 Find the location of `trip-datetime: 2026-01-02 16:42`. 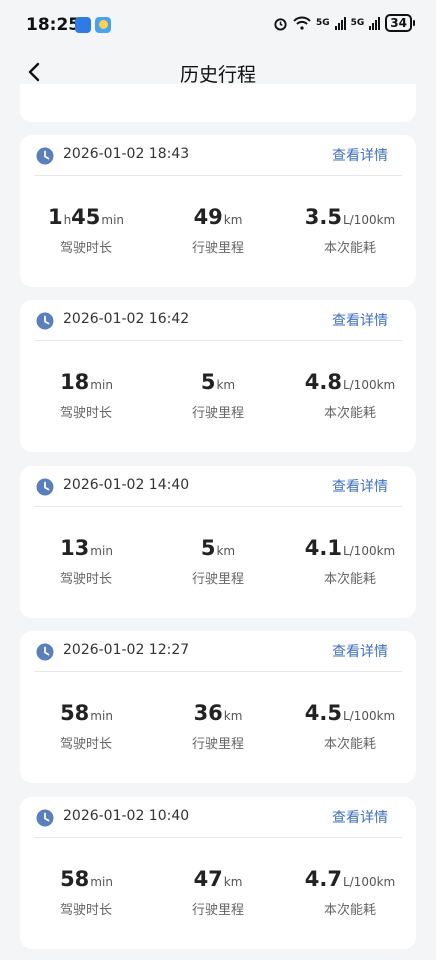

trip-datetime: 2026-01-02 16:42 is located at coordinates (126, 319).